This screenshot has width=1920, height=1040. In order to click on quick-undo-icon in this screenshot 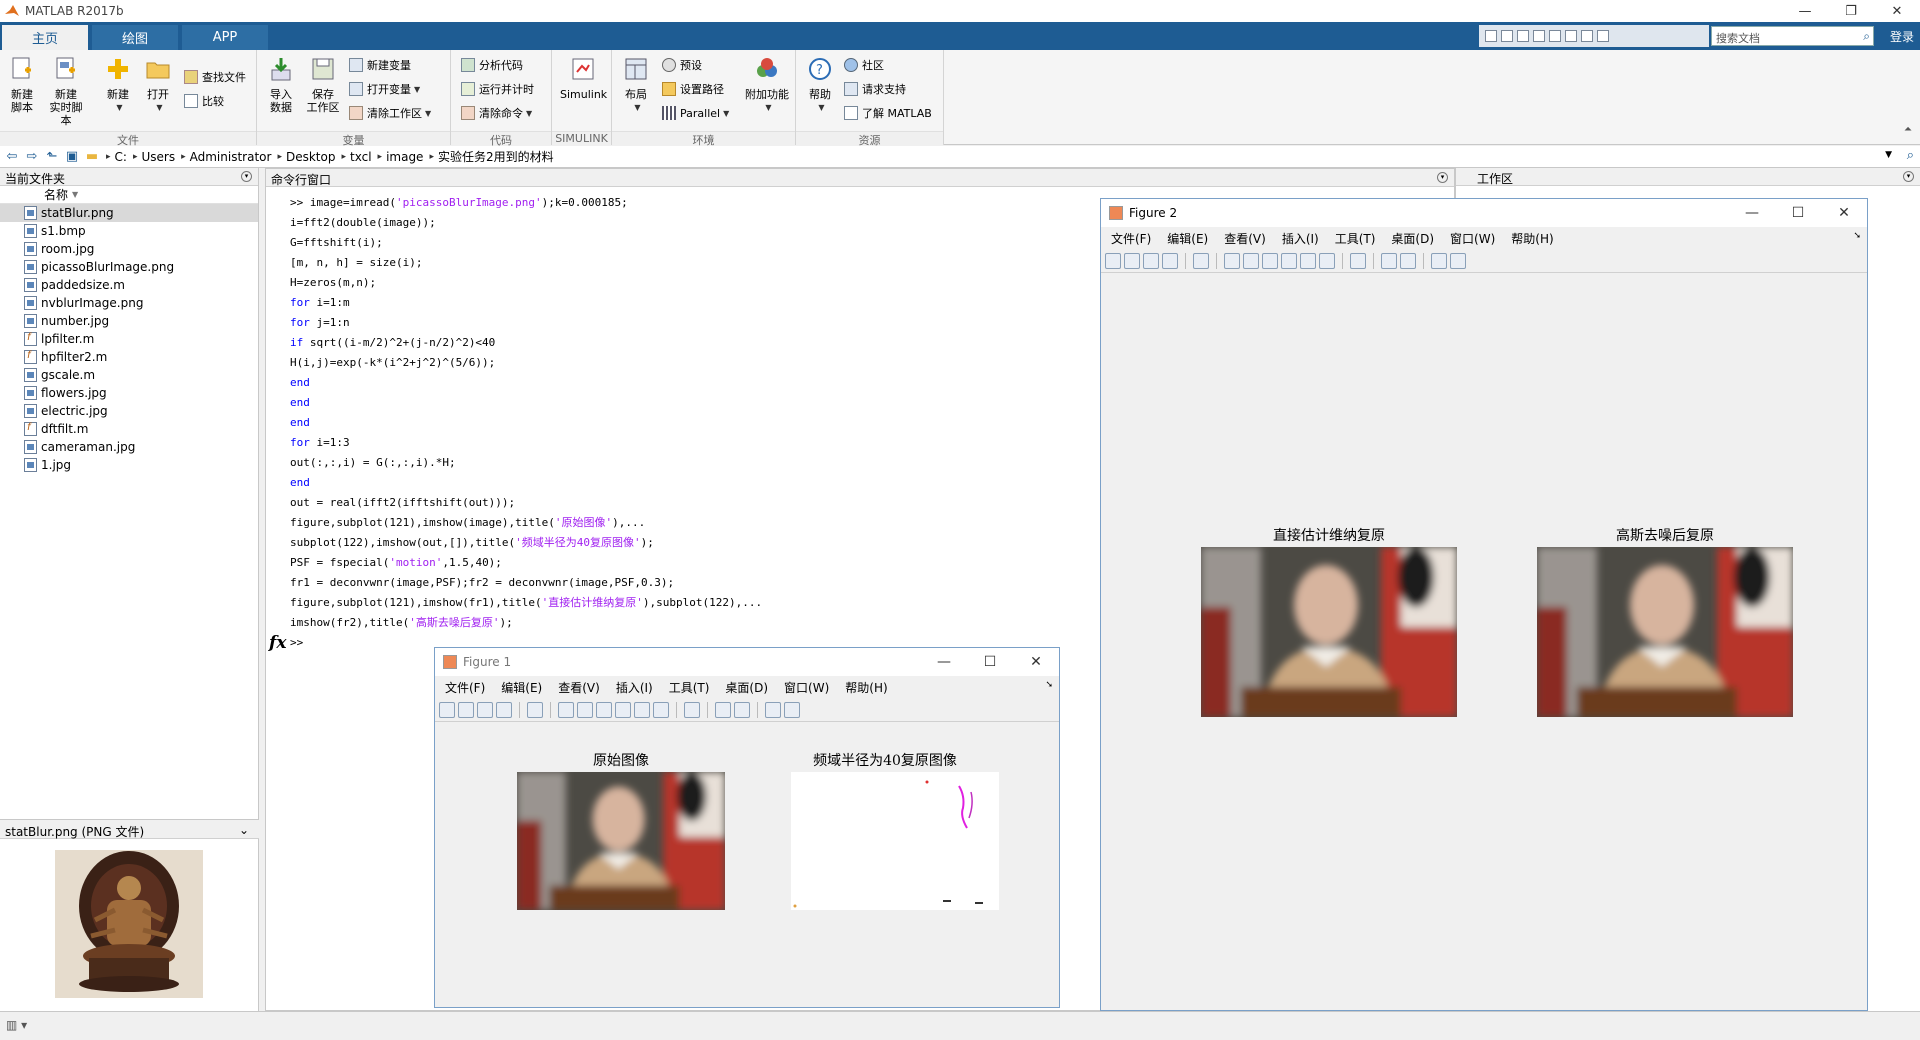, I will do `click(1555, 36)`.